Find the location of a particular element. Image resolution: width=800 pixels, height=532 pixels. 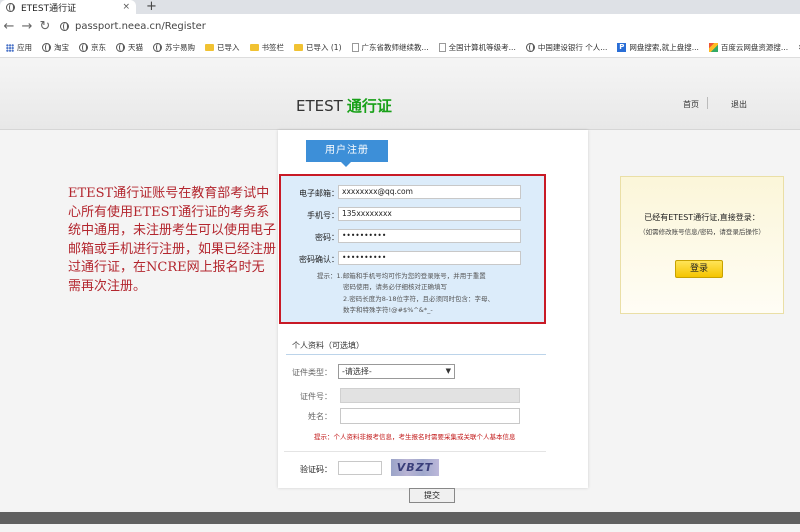

tab-title: ETEST通行证 is located at coordinates (49, 8).